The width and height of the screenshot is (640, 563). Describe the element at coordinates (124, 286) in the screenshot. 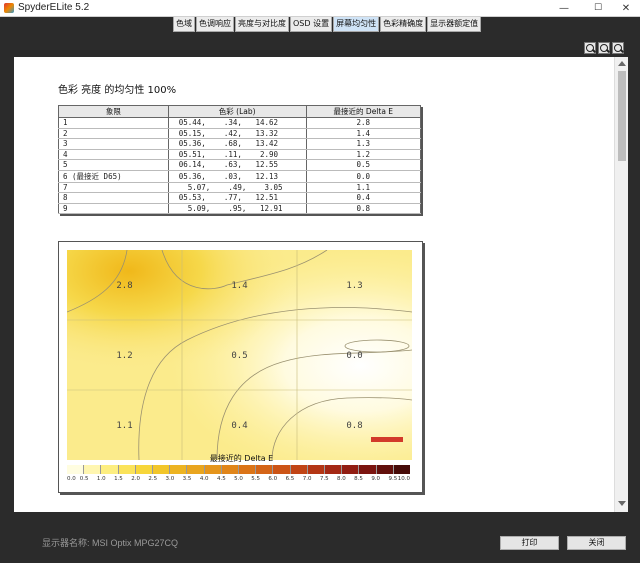

I see `heatmap-value-label: 2.8` at that location.